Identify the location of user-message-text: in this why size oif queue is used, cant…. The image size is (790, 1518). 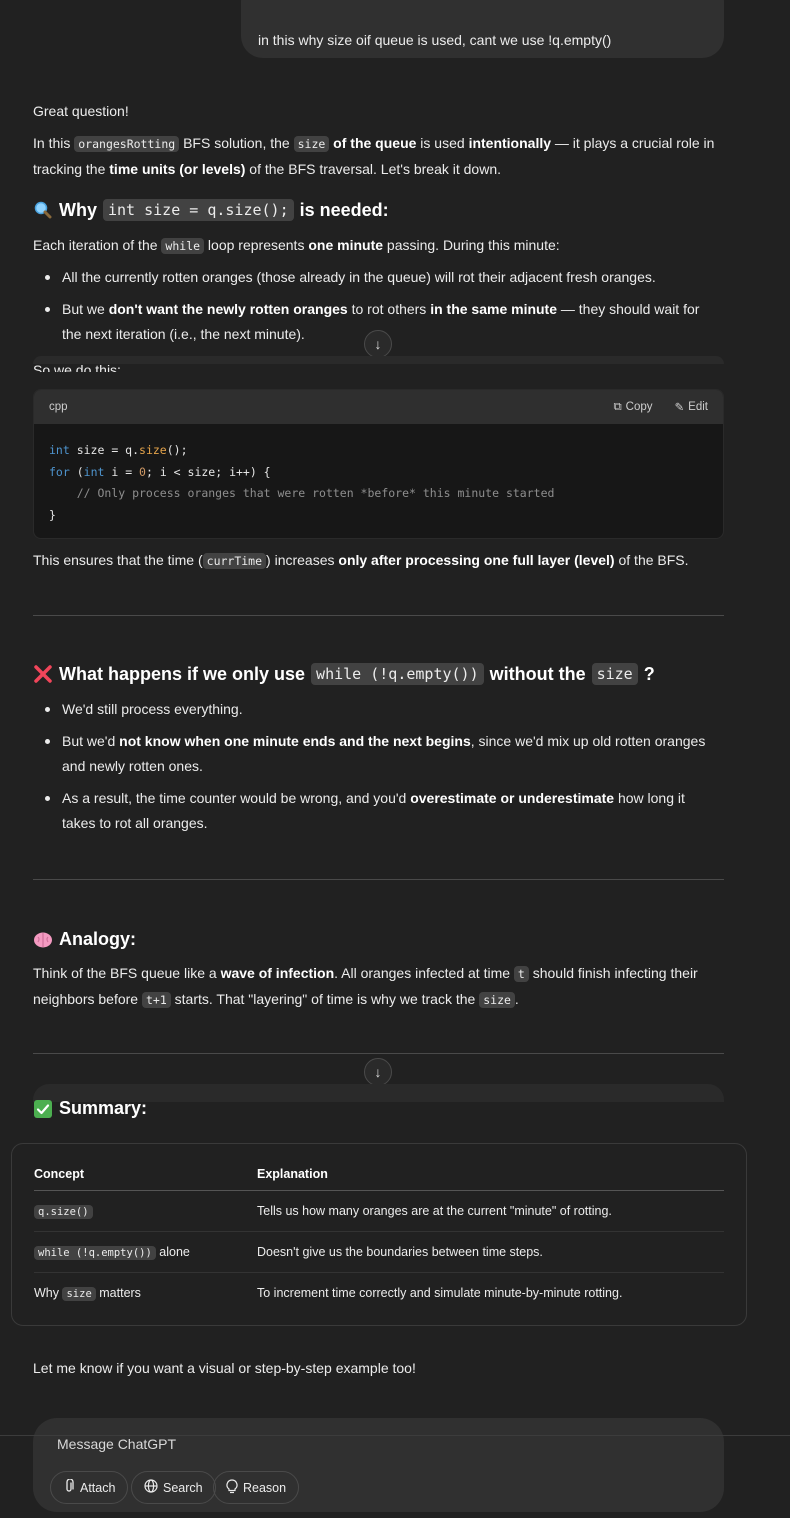
(435, 40).